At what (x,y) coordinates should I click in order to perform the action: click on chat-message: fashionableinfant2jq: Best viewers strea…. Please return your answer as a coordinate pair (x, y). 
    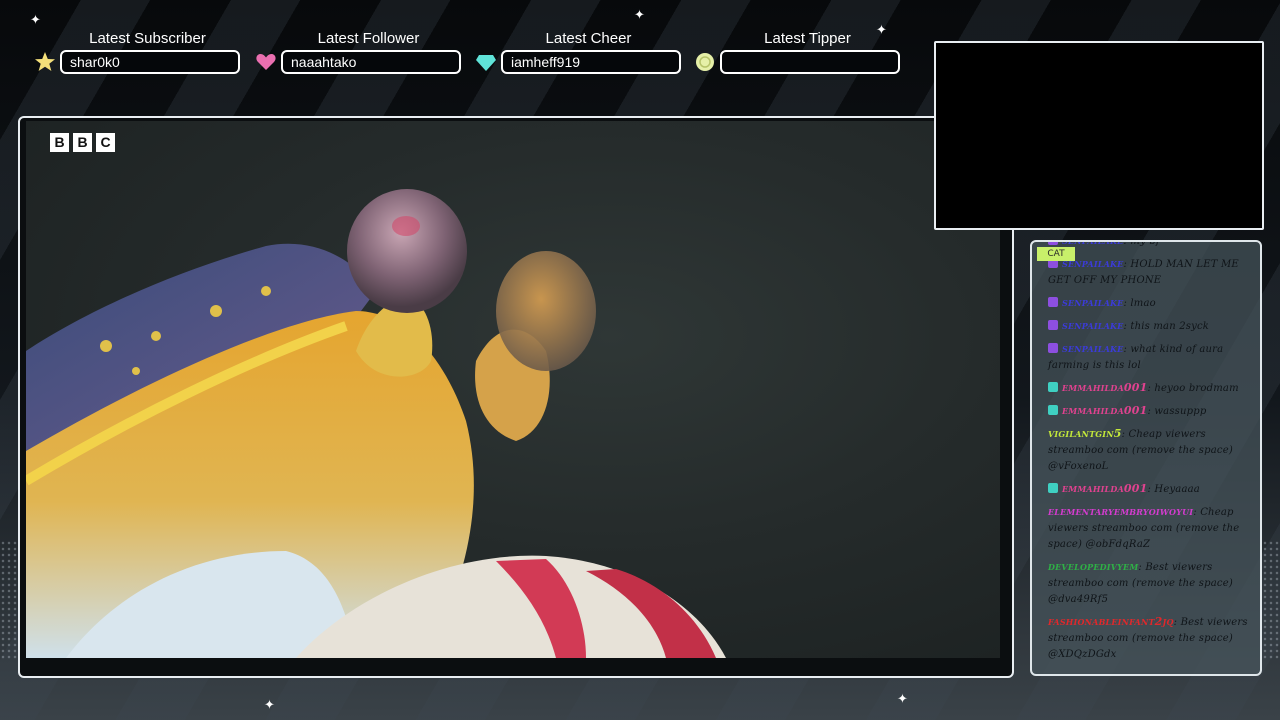
    Looking at the image, I should click on (1154, 638).